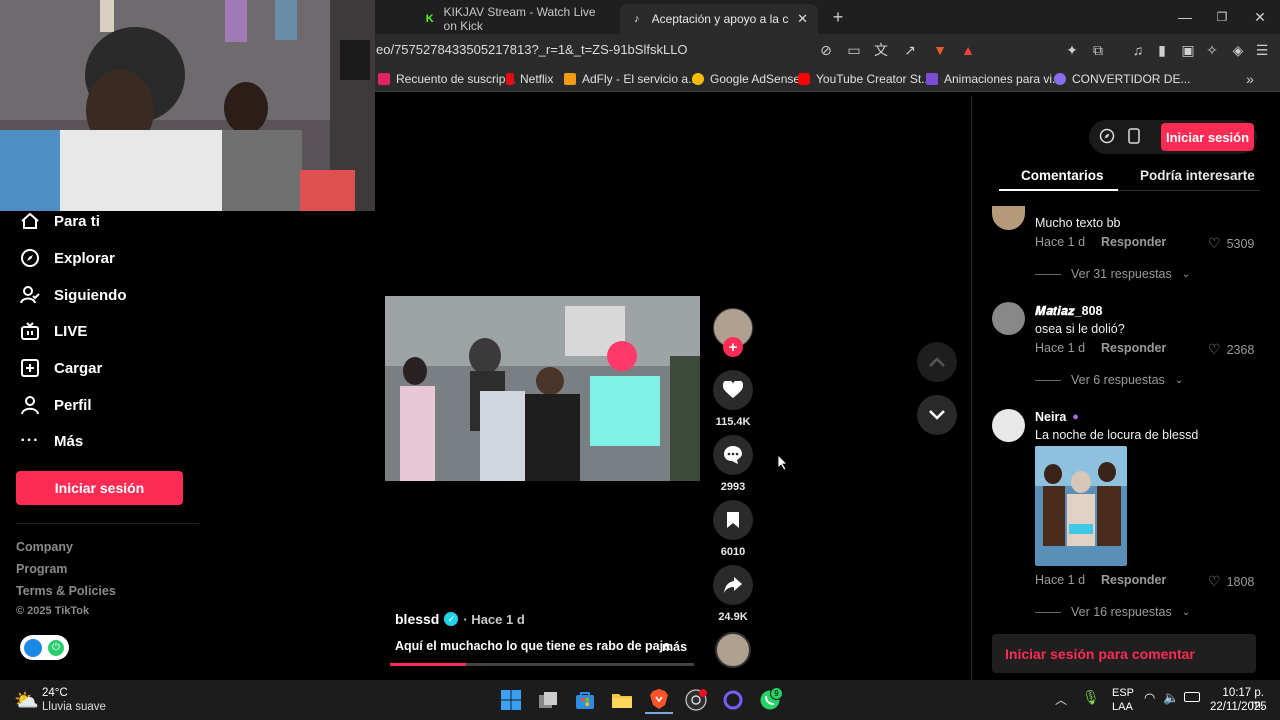 This screenshot has height=720, width=1280. What do you see at coordinates (26, 700) in the screenshot?
I see `weather-icon: ⛅` at bounding box center [26, 700].